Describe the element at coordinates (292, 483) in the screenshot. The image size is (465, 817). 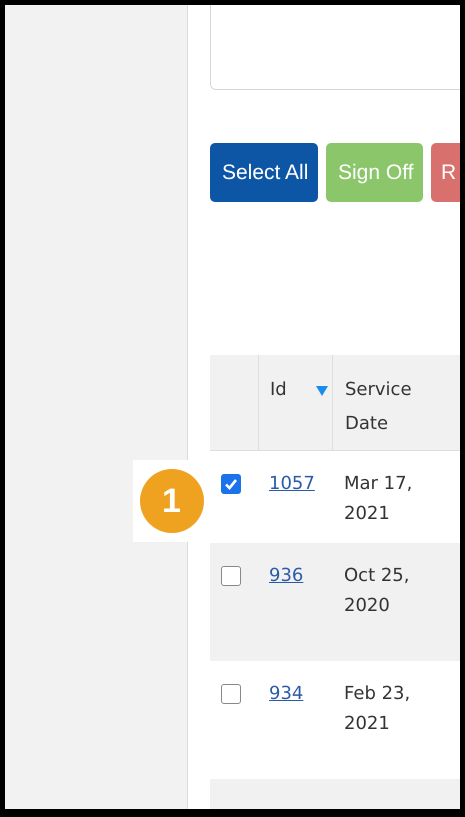
I see `record-id-link: 1057` at that location.